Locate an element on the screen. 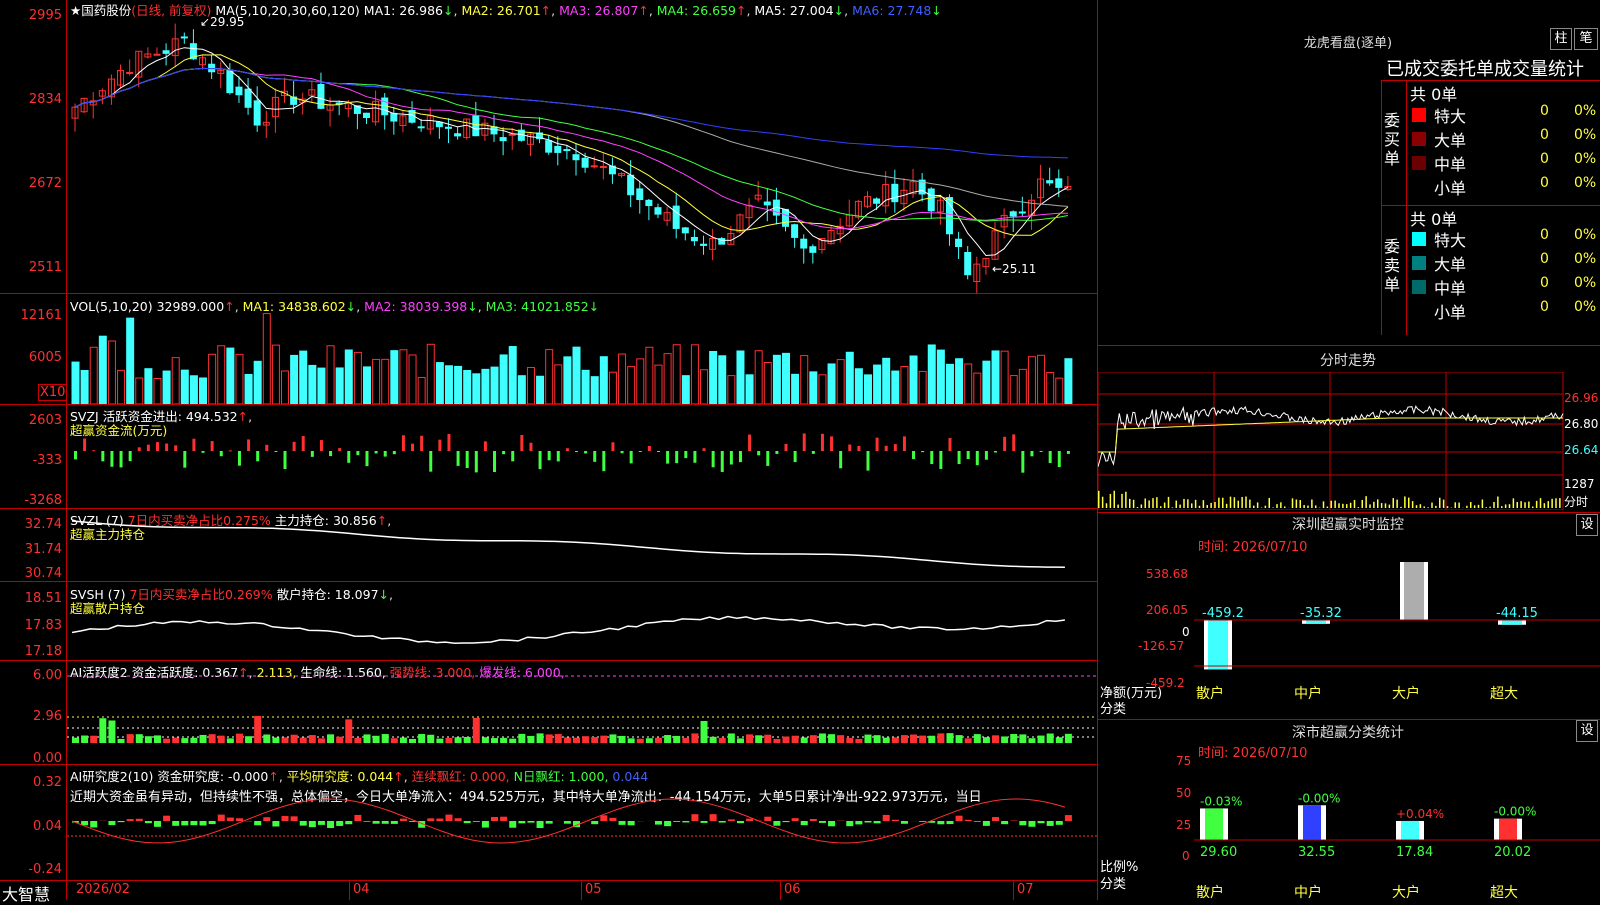 This screenshot has height=905, width=1600. sz-stat-change: -0.00% is located at coordinates (1515, 812).